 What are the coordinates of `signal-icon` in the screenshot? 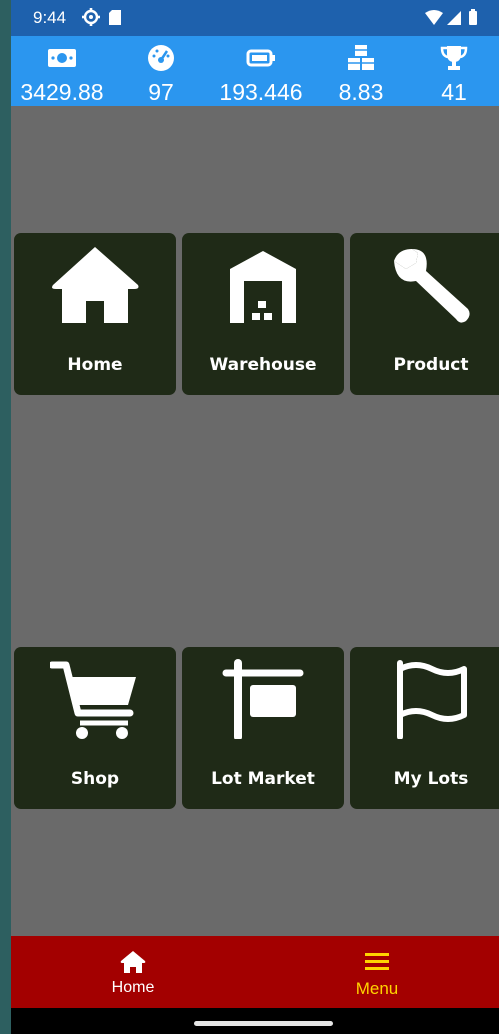 It's located at (454, 18).